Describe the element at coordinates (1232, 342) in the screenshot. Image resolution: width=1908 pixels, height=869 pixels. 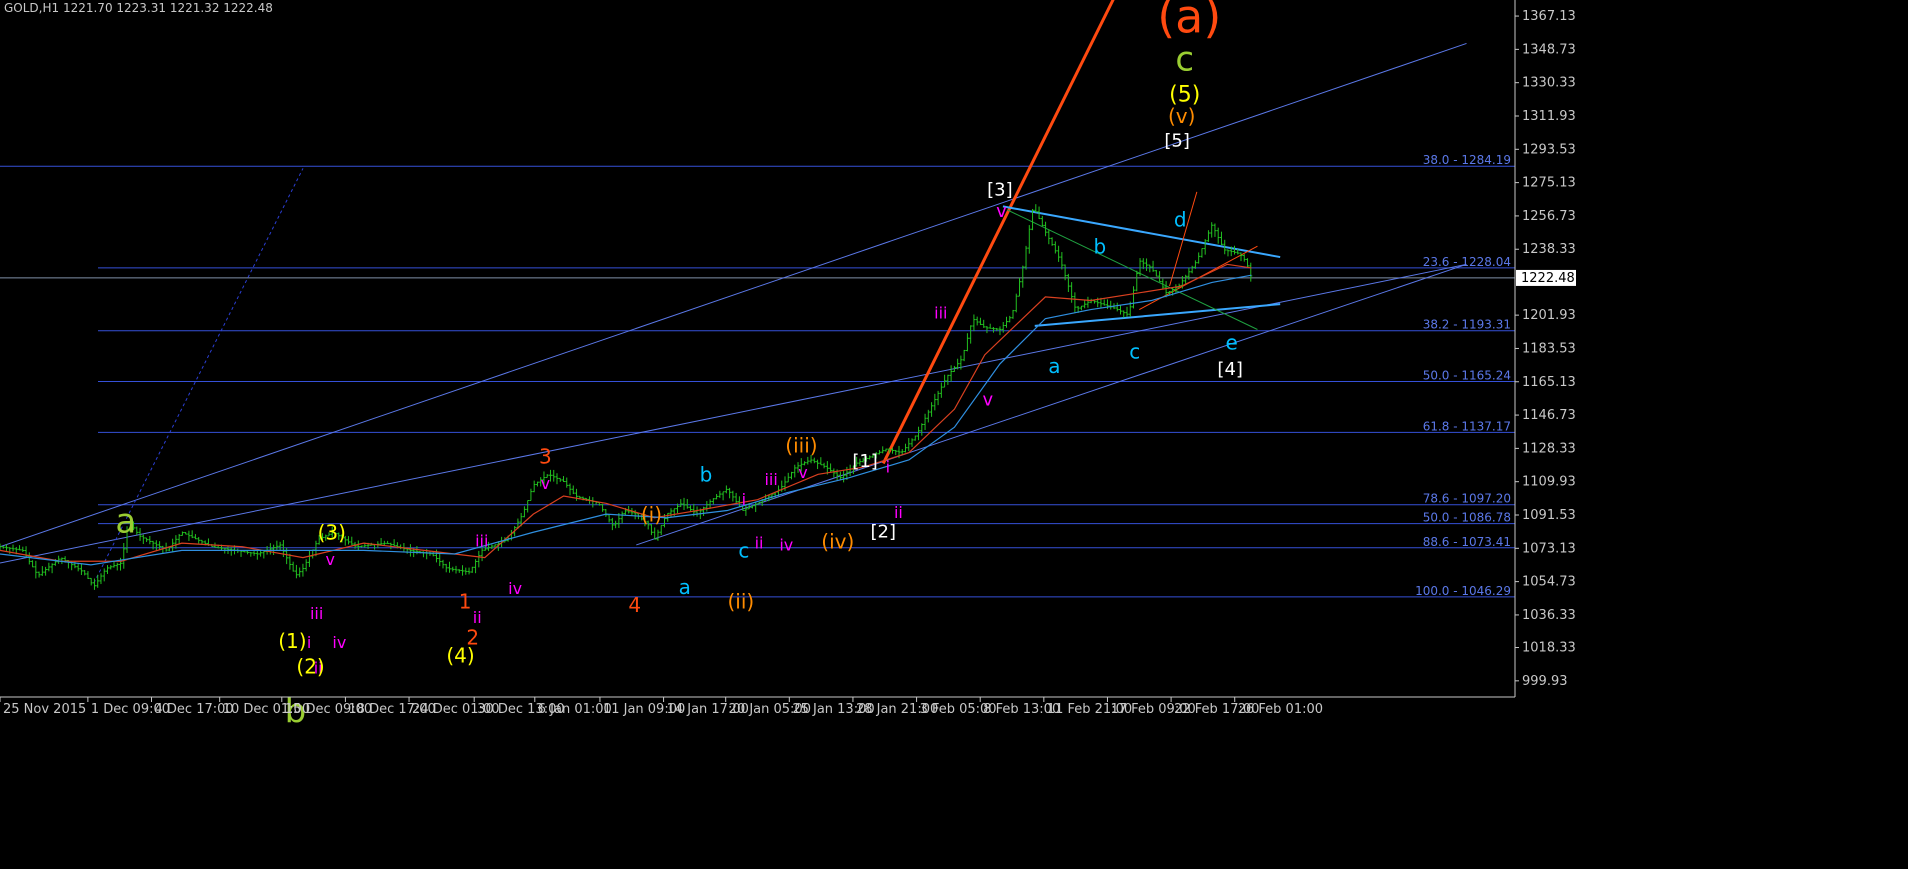
I see `wave-label: e` at that location.